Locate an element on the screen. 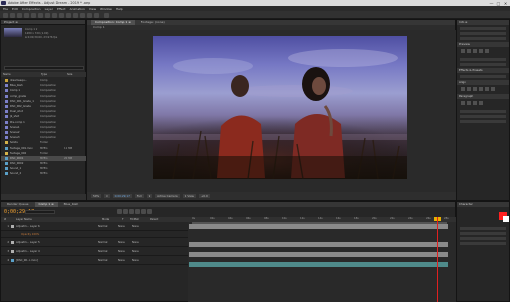  align-right-icon is located at coordinates (475, 89).